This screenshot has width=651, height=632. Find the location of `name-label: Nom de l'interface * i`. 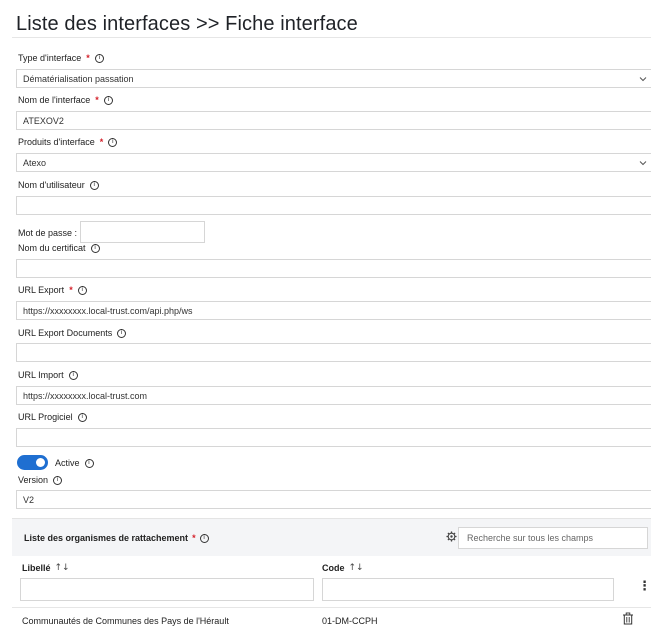

name-label: Nom de l'interface * i is located at coordinates (65, 100).